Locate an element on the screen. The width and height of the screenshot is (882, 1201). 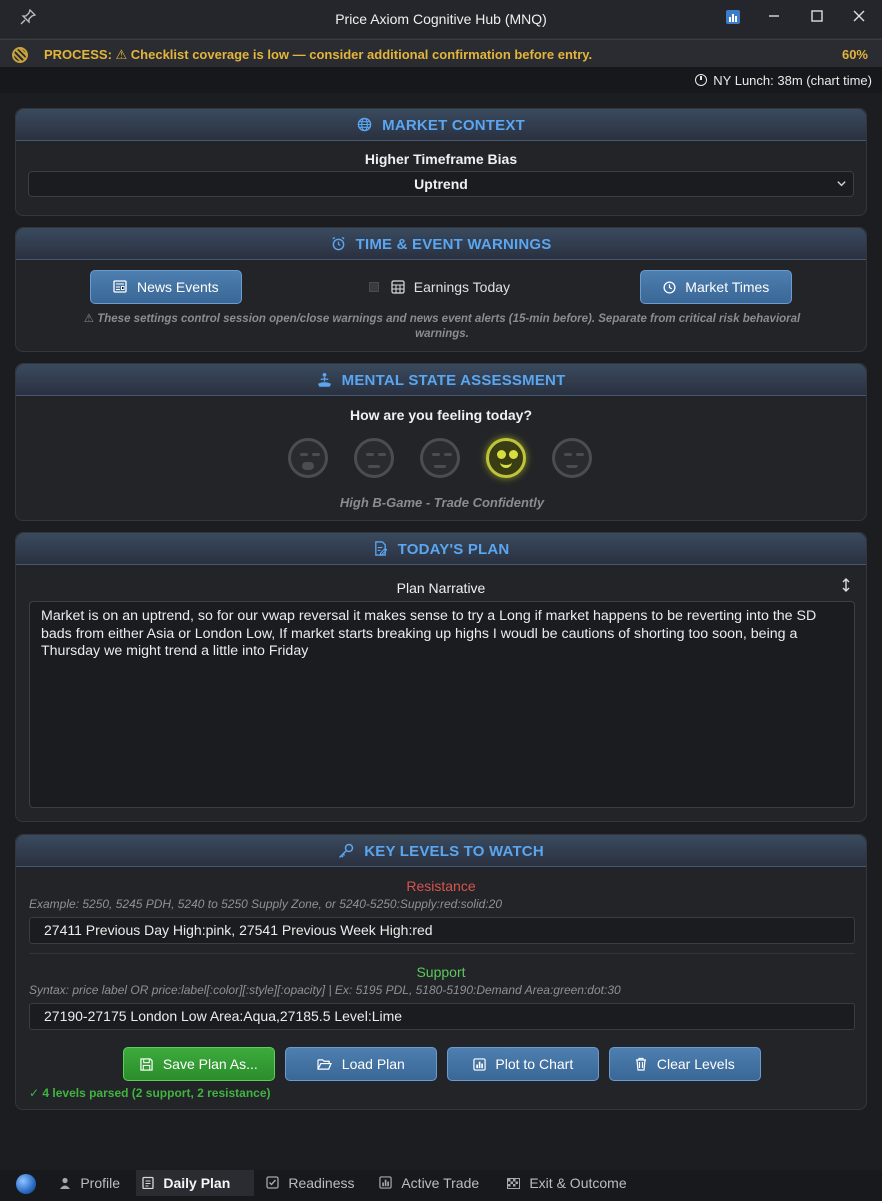
mental-state-header: MENTAL STATE ASSESSMENT is located at coordinates (441, 380).